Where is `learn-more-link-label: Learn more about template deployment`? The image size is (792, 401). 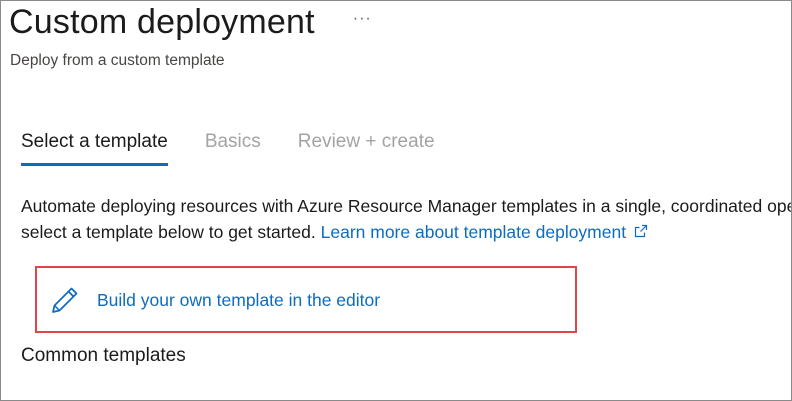
learn-more-link-label: Learn more about template deployment is located at coordinates (473, 232).